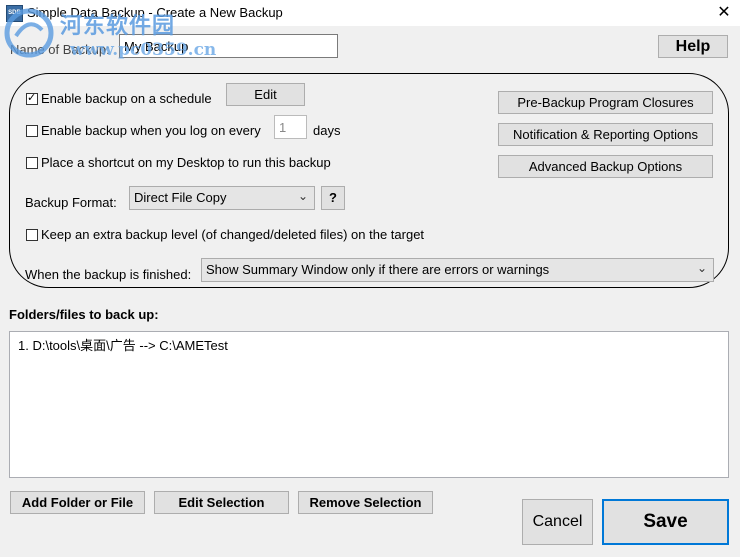 The height and width of the screenshot is (557, 740). Describe the element at coordinates (265, 94) in the screenshot. I see `edit-schedule-button: Edit` at that location.